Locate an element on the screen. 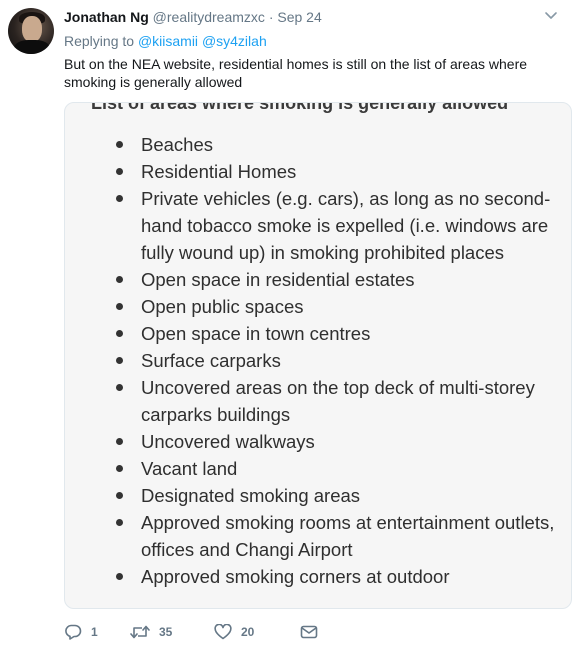  list-item-text: Vacant land is located at coordinates (189, 468).